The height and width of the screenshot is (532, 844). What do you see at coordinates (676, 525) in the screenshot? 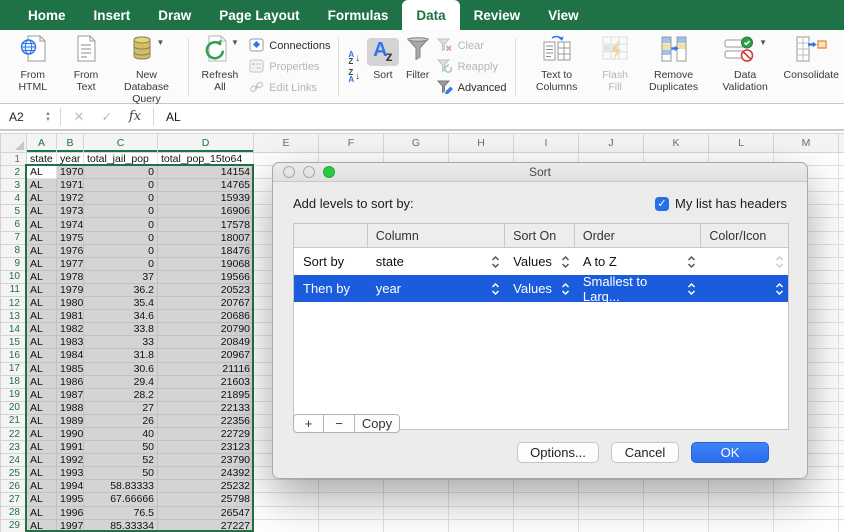
I see `cell-K29` at bounding box center [676, 525].